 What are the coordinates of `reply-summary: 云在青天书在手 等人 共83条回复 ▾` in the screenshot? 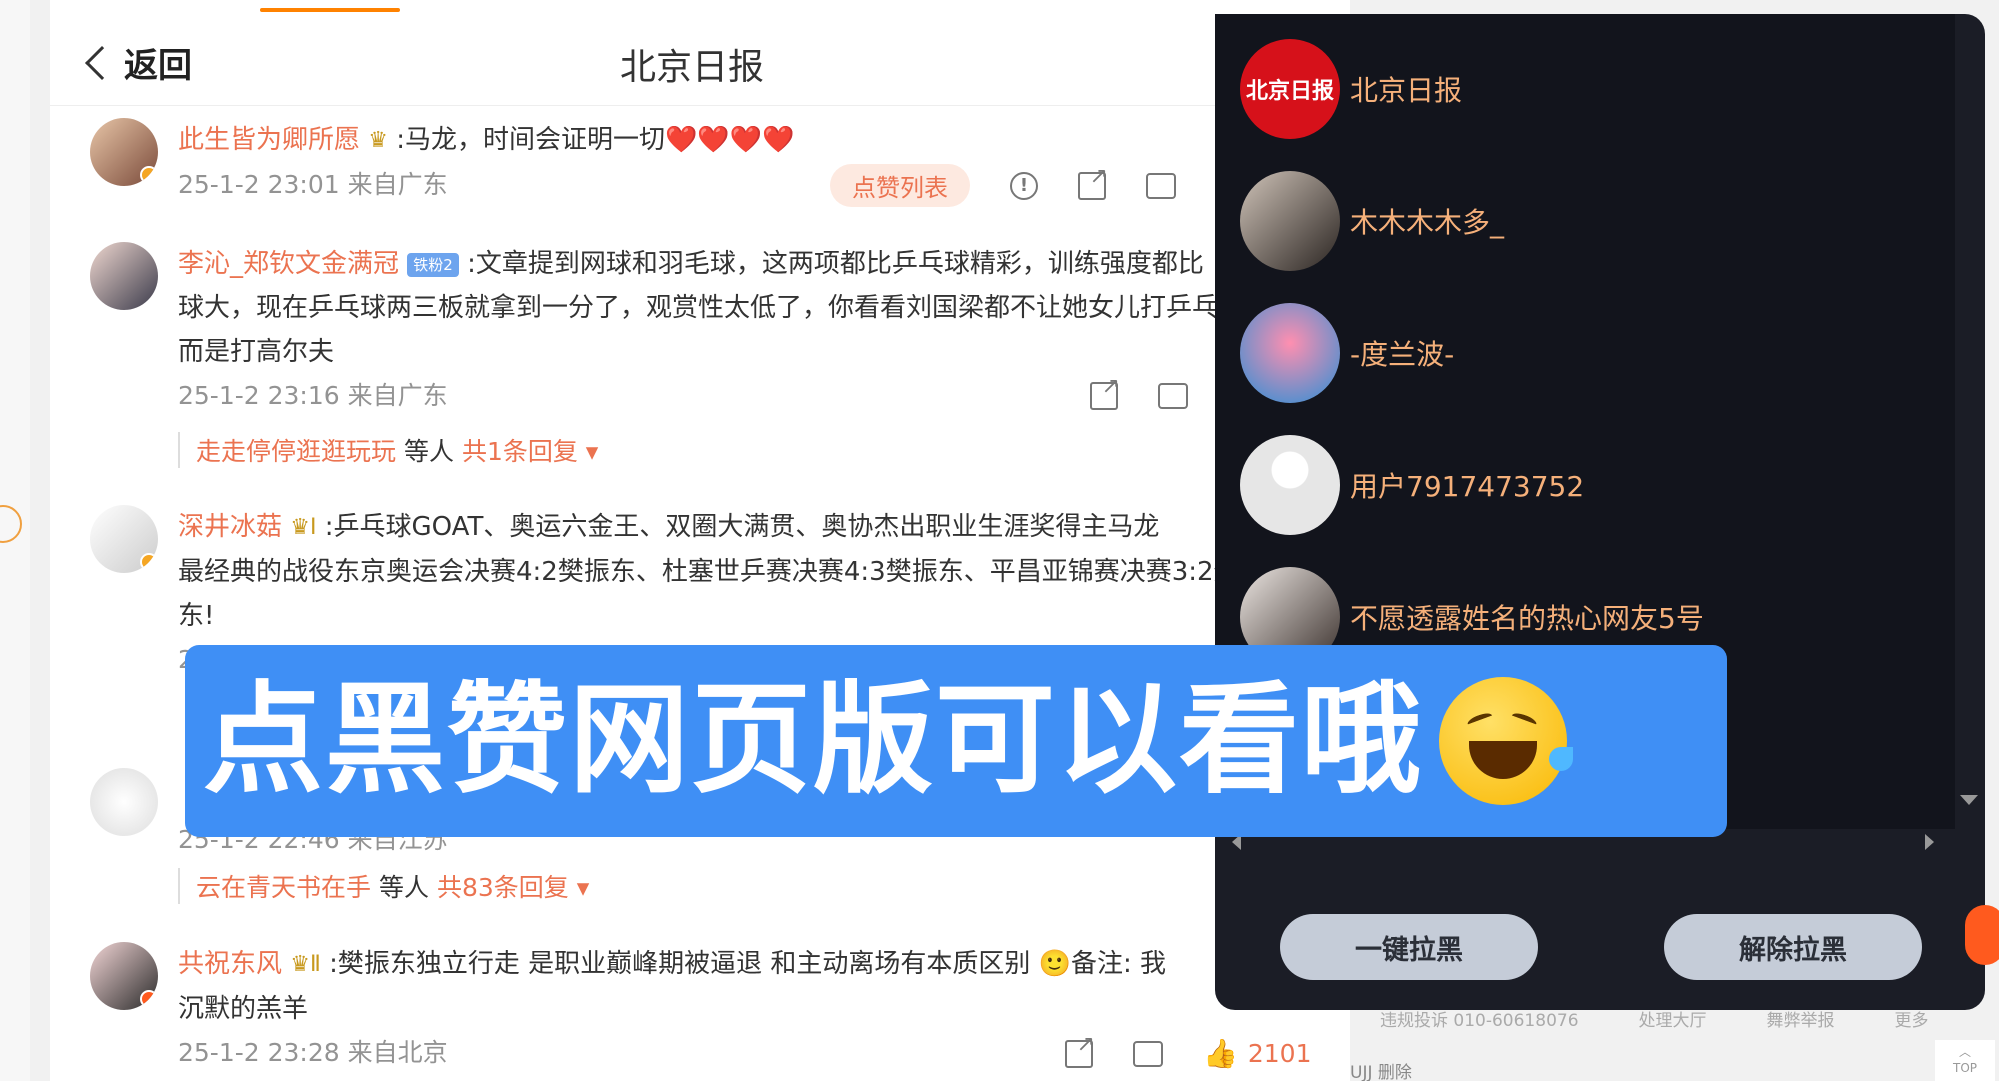 It's located at (383, 886).